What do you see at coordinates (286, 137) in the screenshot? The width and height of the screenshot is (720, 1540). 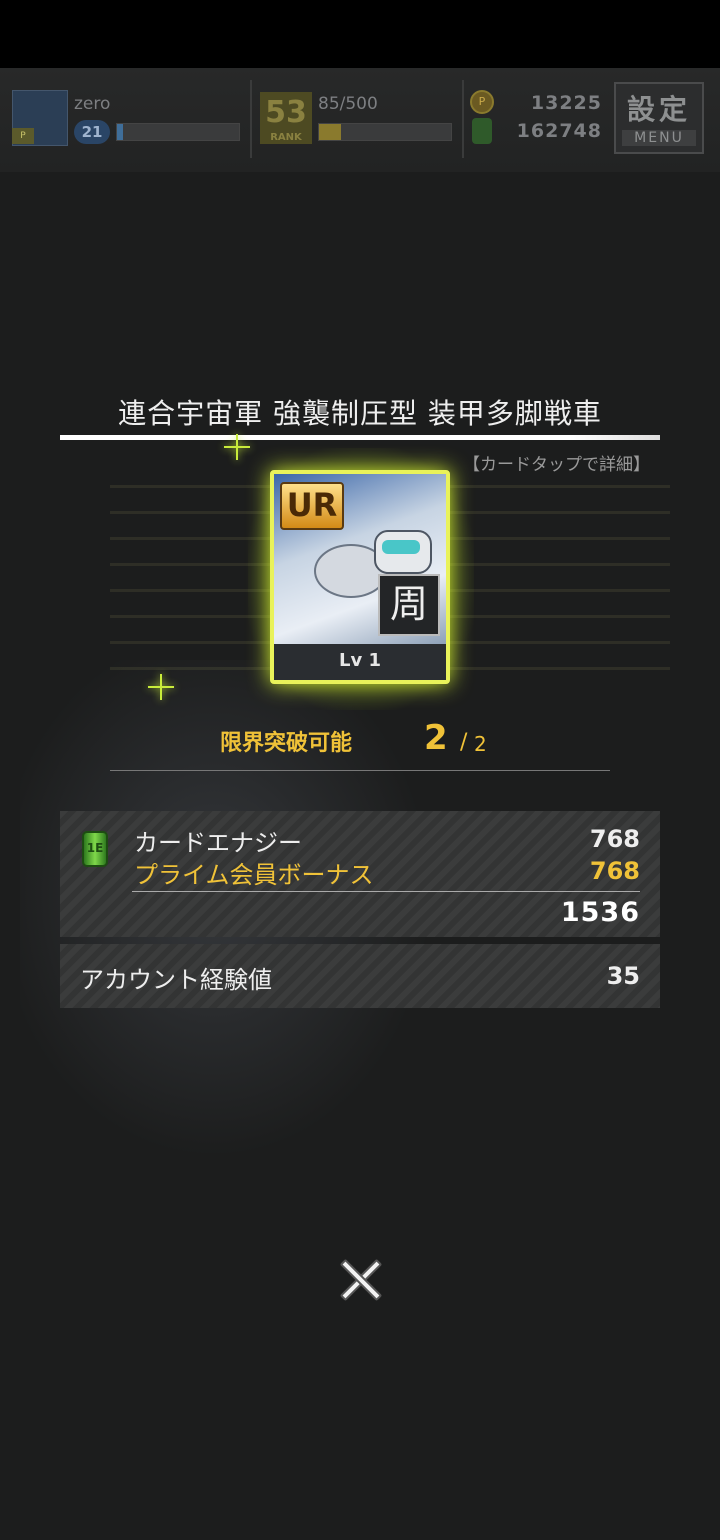 I see `rank-label: RANK` at bounding box center [286, 137].